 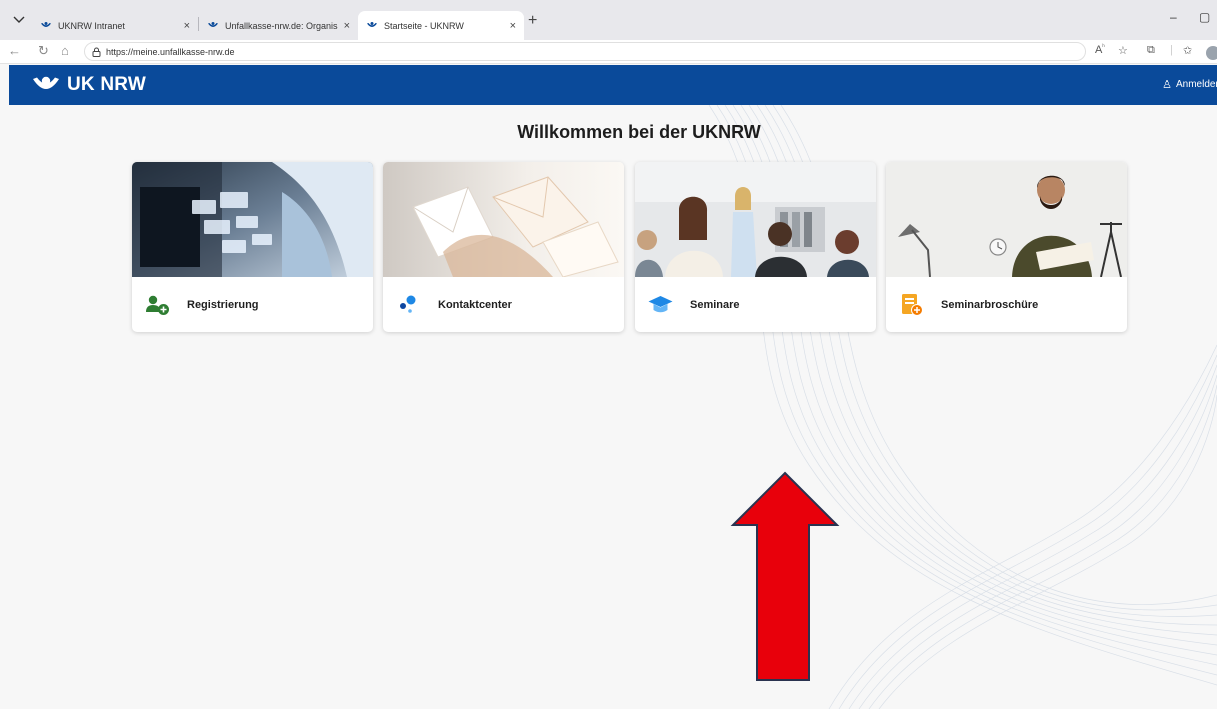 I want to click on favorite-star-icon: ☆, so click(x=1123, y=50).